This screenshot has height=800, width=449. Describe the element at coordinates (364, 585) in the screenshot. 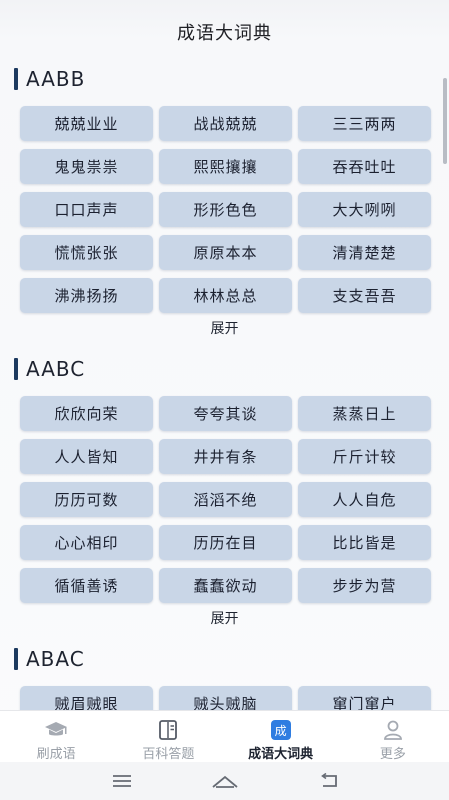

I see `idiom-chip: 步步为营` at that location.